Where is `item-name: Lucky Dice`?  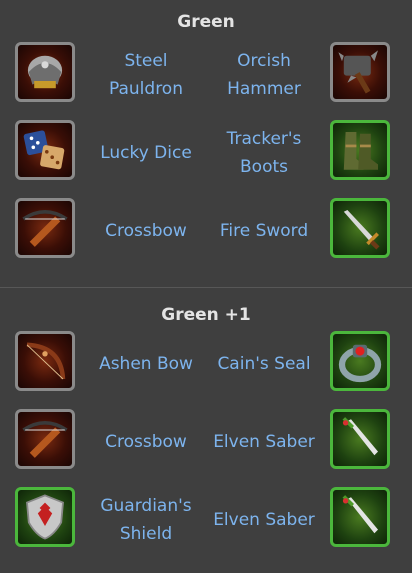 item-name: Lucky Dice is located at coordinates (146, 153).